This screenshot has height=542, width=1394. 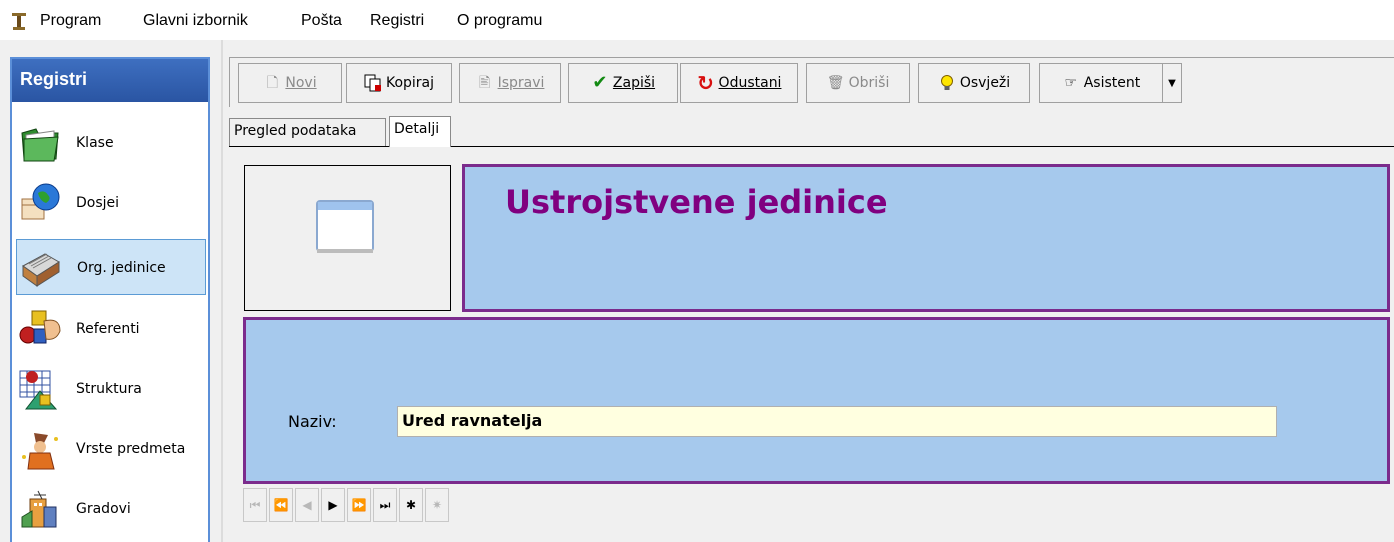 I want to click on asterisk-icon: ✱, so click(x=411, y=505).